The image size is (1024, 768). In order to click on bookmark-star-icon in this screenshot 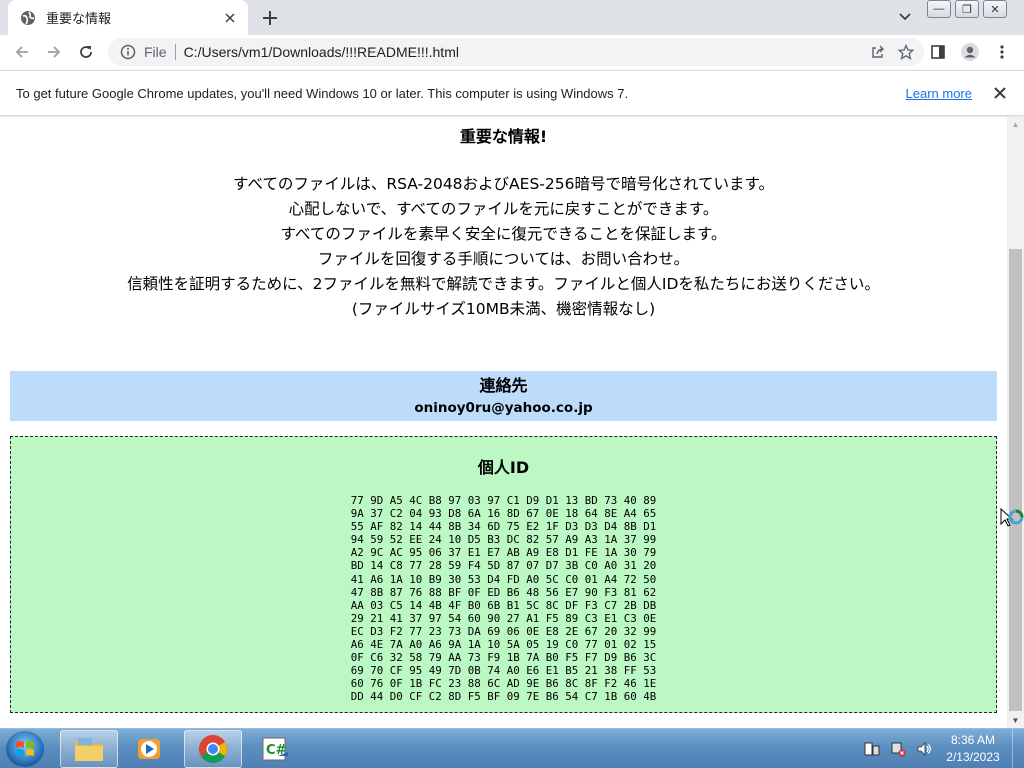, I will do `click(906, 52)`.